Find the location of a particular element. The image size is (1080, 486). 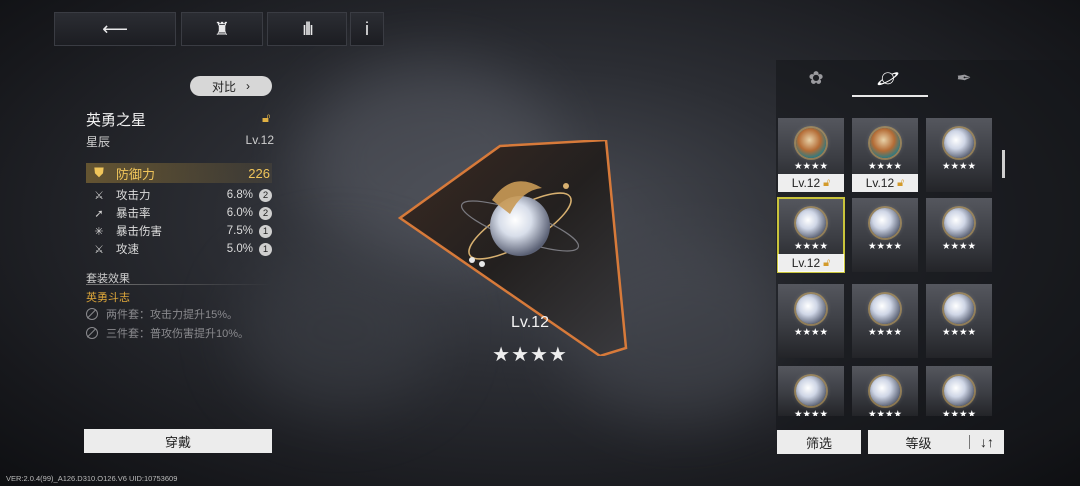

sub-stat-name: 暴击伤害 is located at coordinates (139, 232).